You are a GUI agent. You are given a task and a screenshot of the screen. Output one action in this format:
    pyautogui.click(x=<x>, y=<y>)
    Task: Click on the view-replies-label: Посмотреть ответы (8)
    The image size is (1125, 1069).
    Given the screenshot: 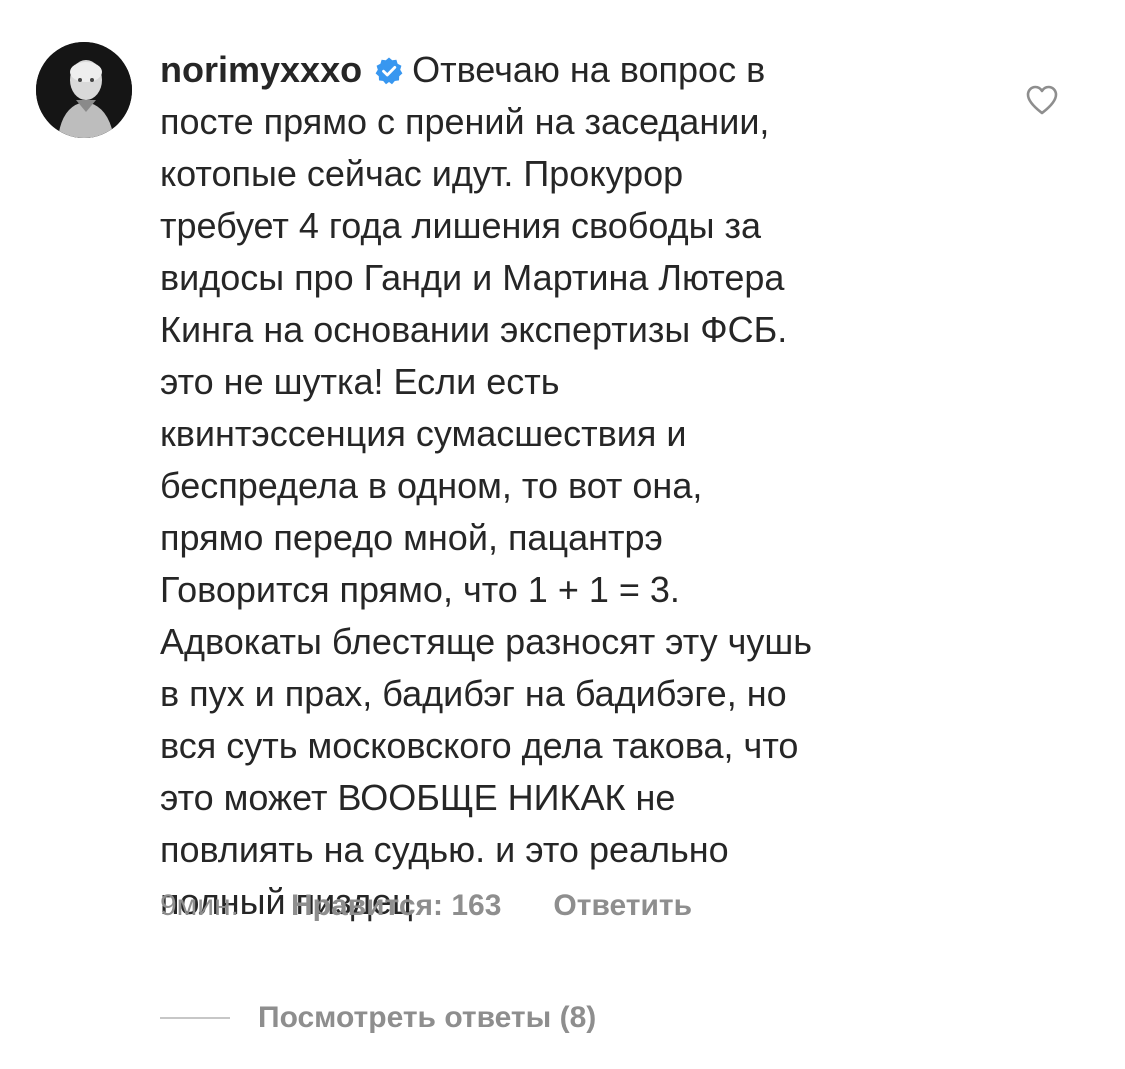 What is the action you would take?
    pyautogui.click(x=427, y=1017)
    